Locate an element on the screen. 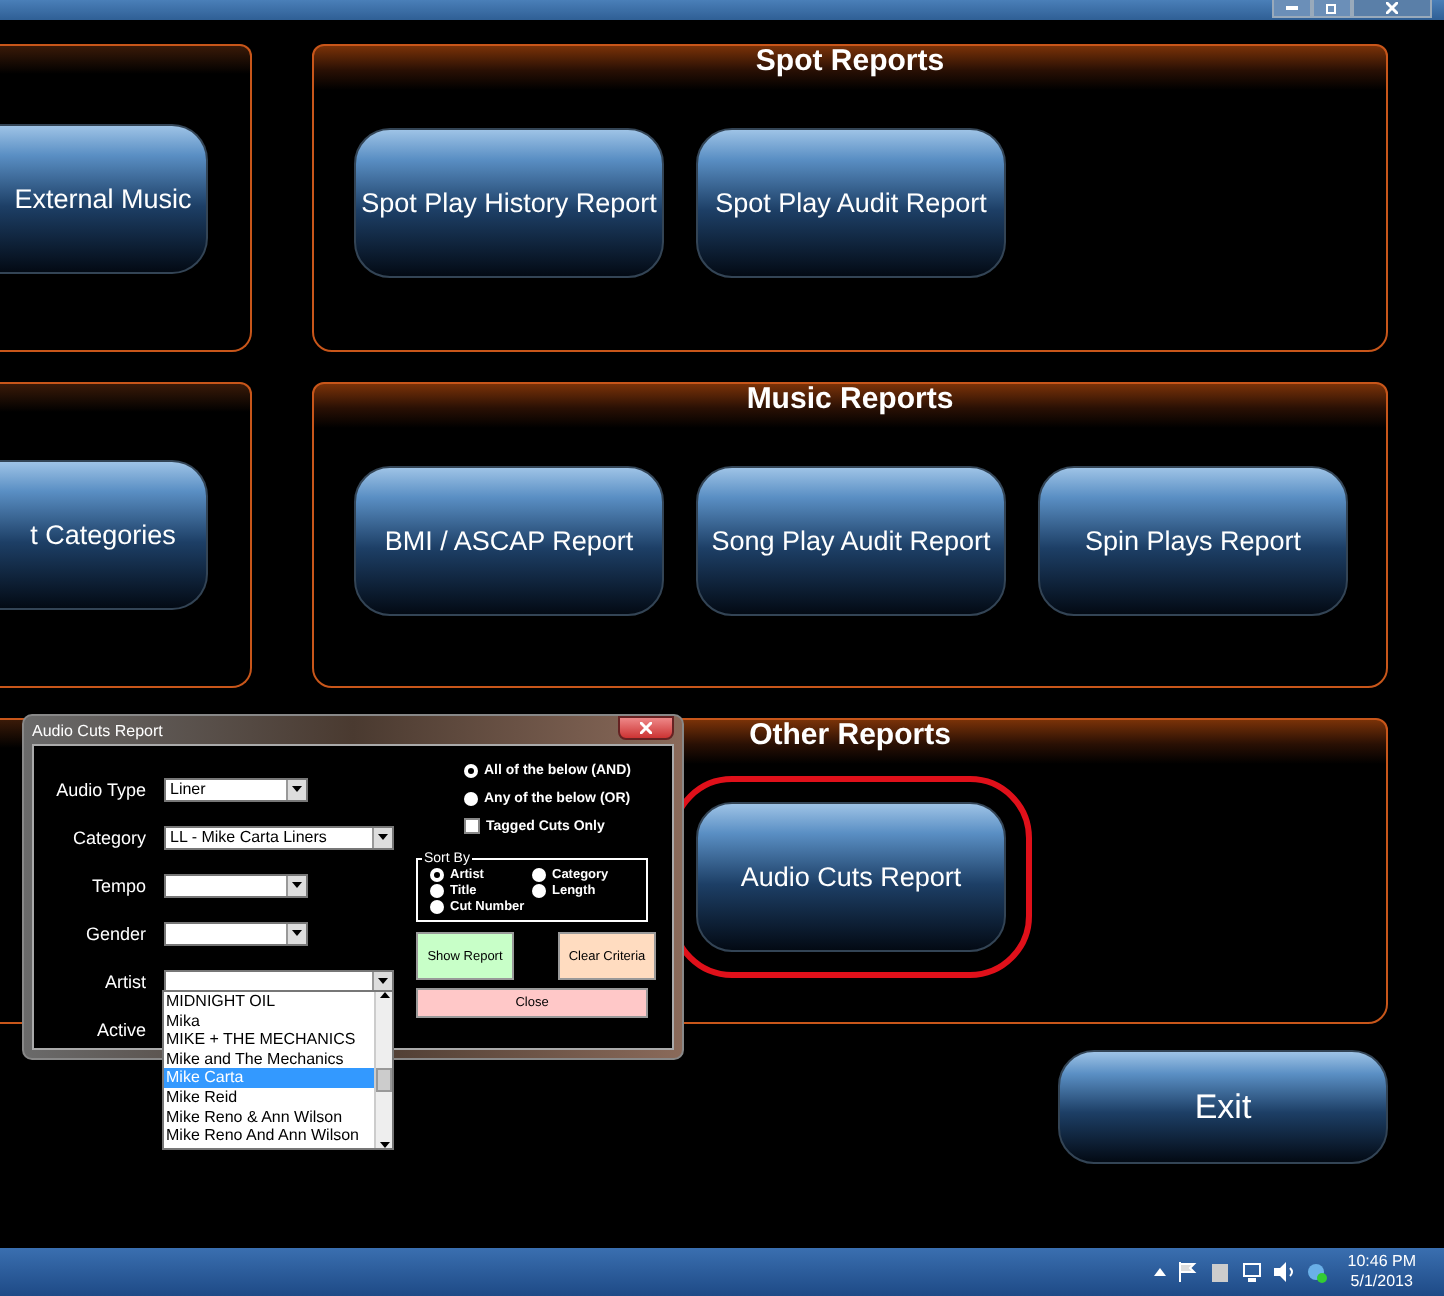 Image resolution: width=1444 pixels, height=1296 pixels. field-label: Artist is located at coordinates (124, 981).